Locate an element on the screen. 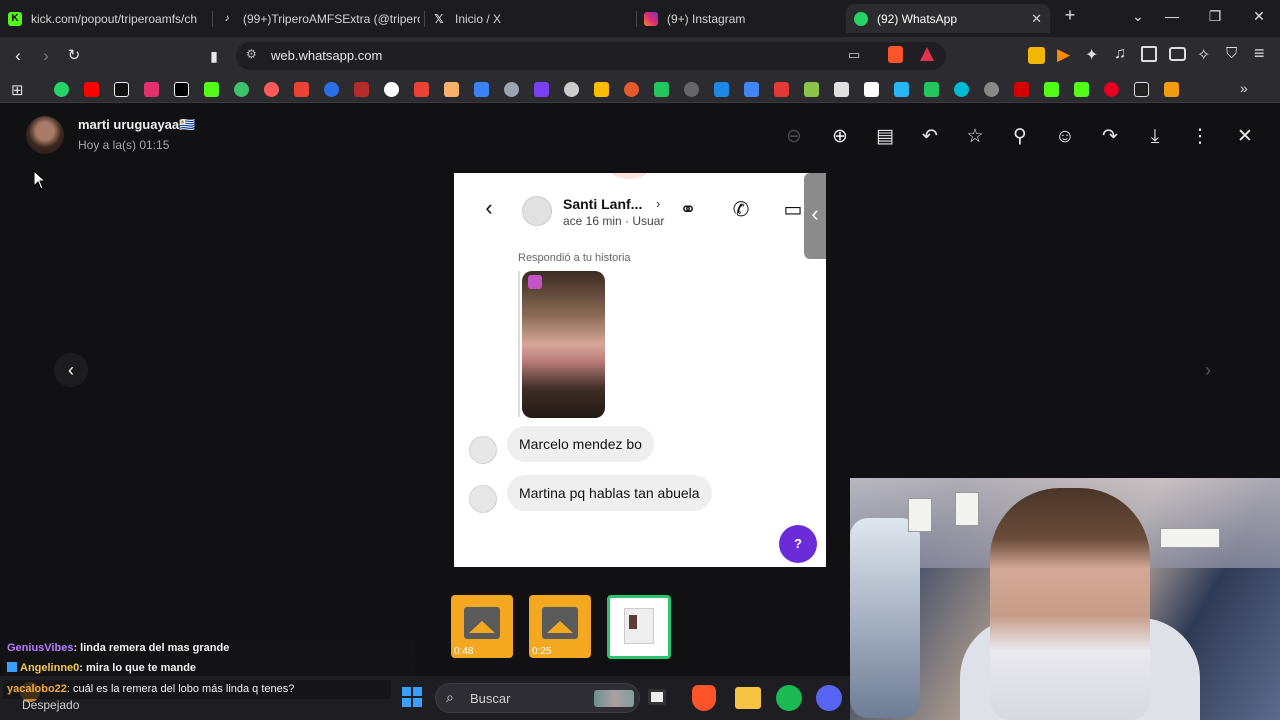  tab-whatsapp: (92) WhatsApp ✕ is located at coordinates (948, 18).